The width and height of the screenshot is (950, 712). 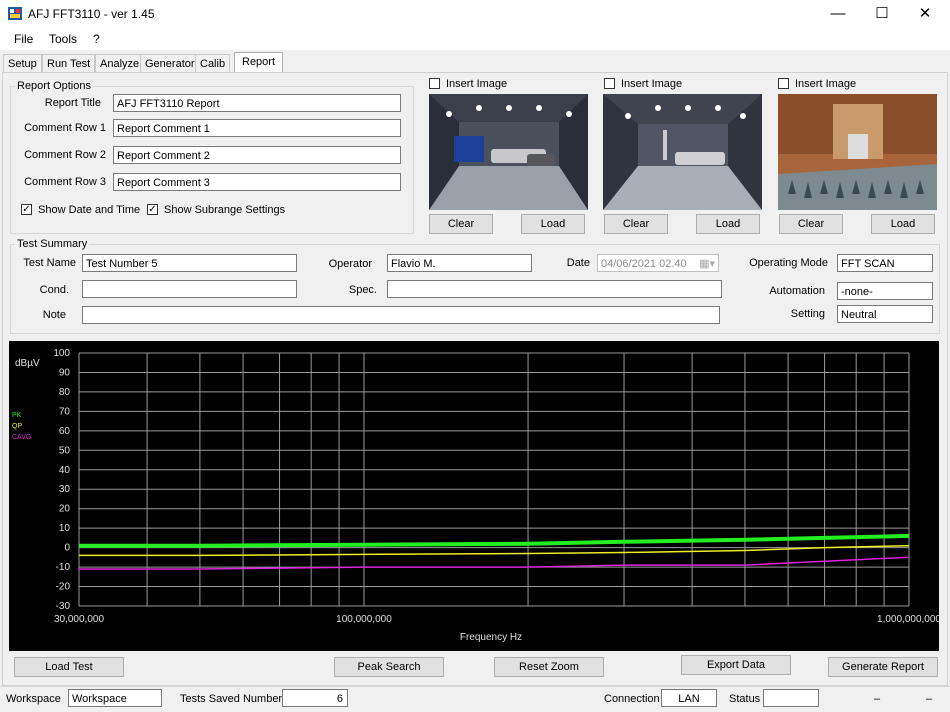 What do you see at coordinates (689, 698) in the screenshot?
I see `connection-input: LAN` at bounding box center [689, 698].